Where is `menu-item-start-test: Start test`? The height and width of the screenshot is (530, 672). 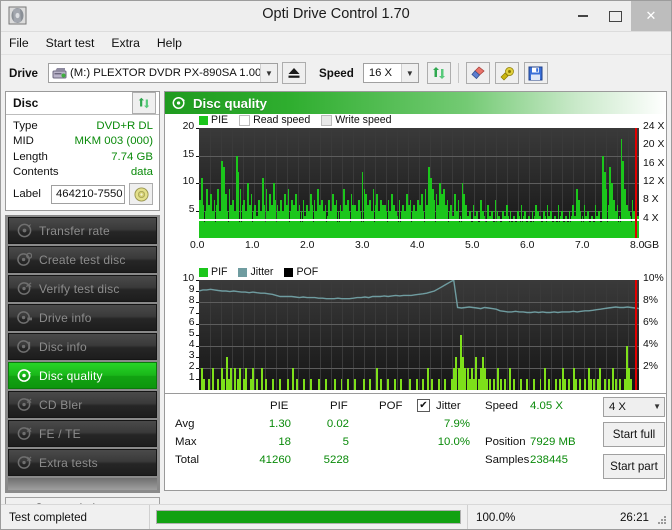 menu-item-start-test: Start test is located at coordinates (70, 43).